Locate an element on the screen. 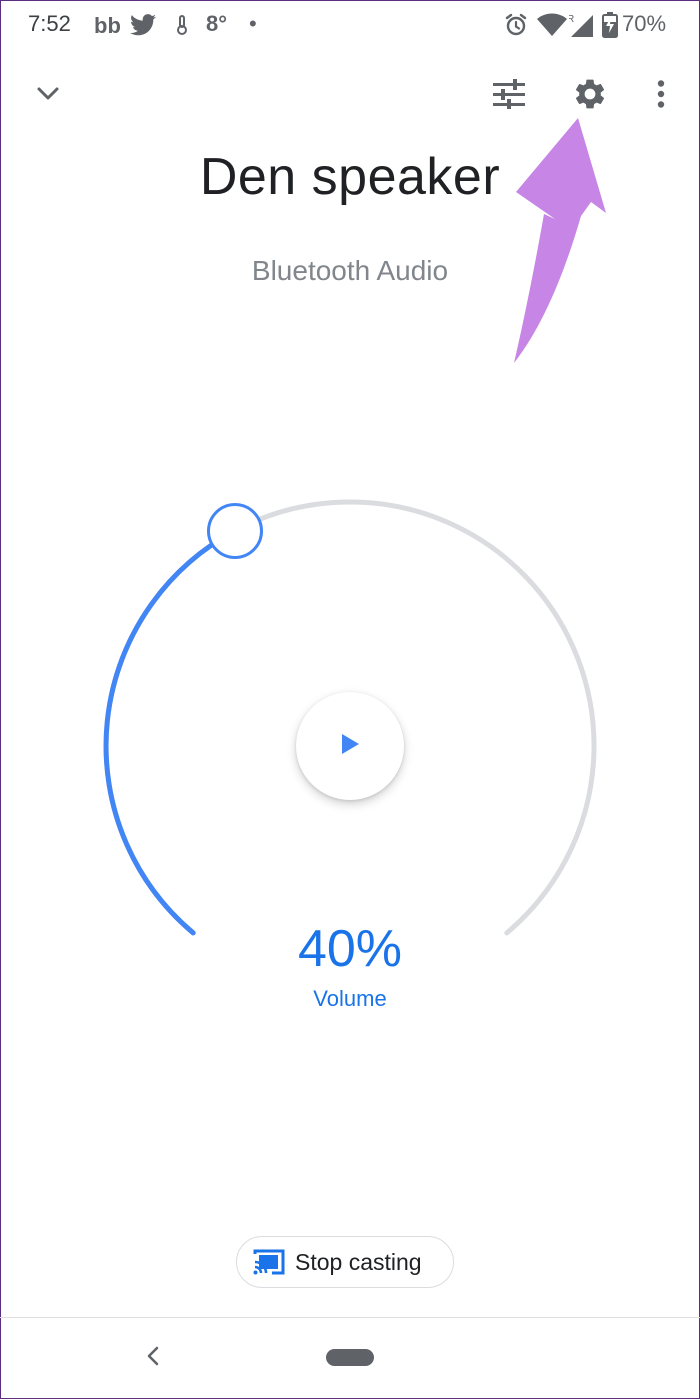 This screenshot has width=700, height=1399. device-name: Den speaker is located at coordinates (350, 177).